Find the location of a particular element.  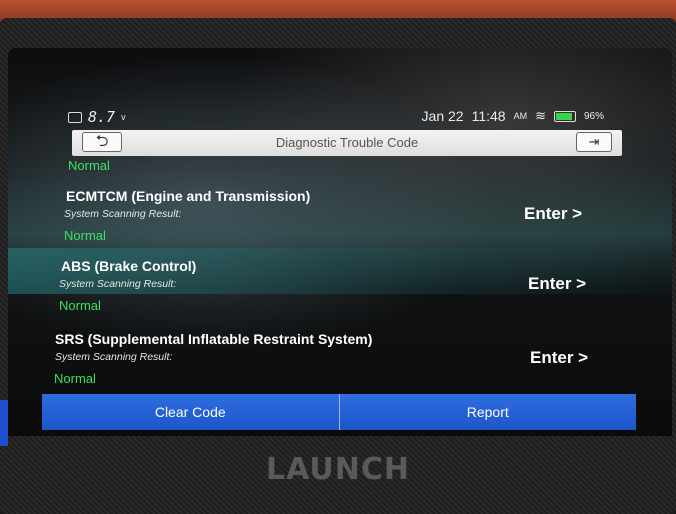

enter-button-srs: Enter > is located at coordinates (559, 358).